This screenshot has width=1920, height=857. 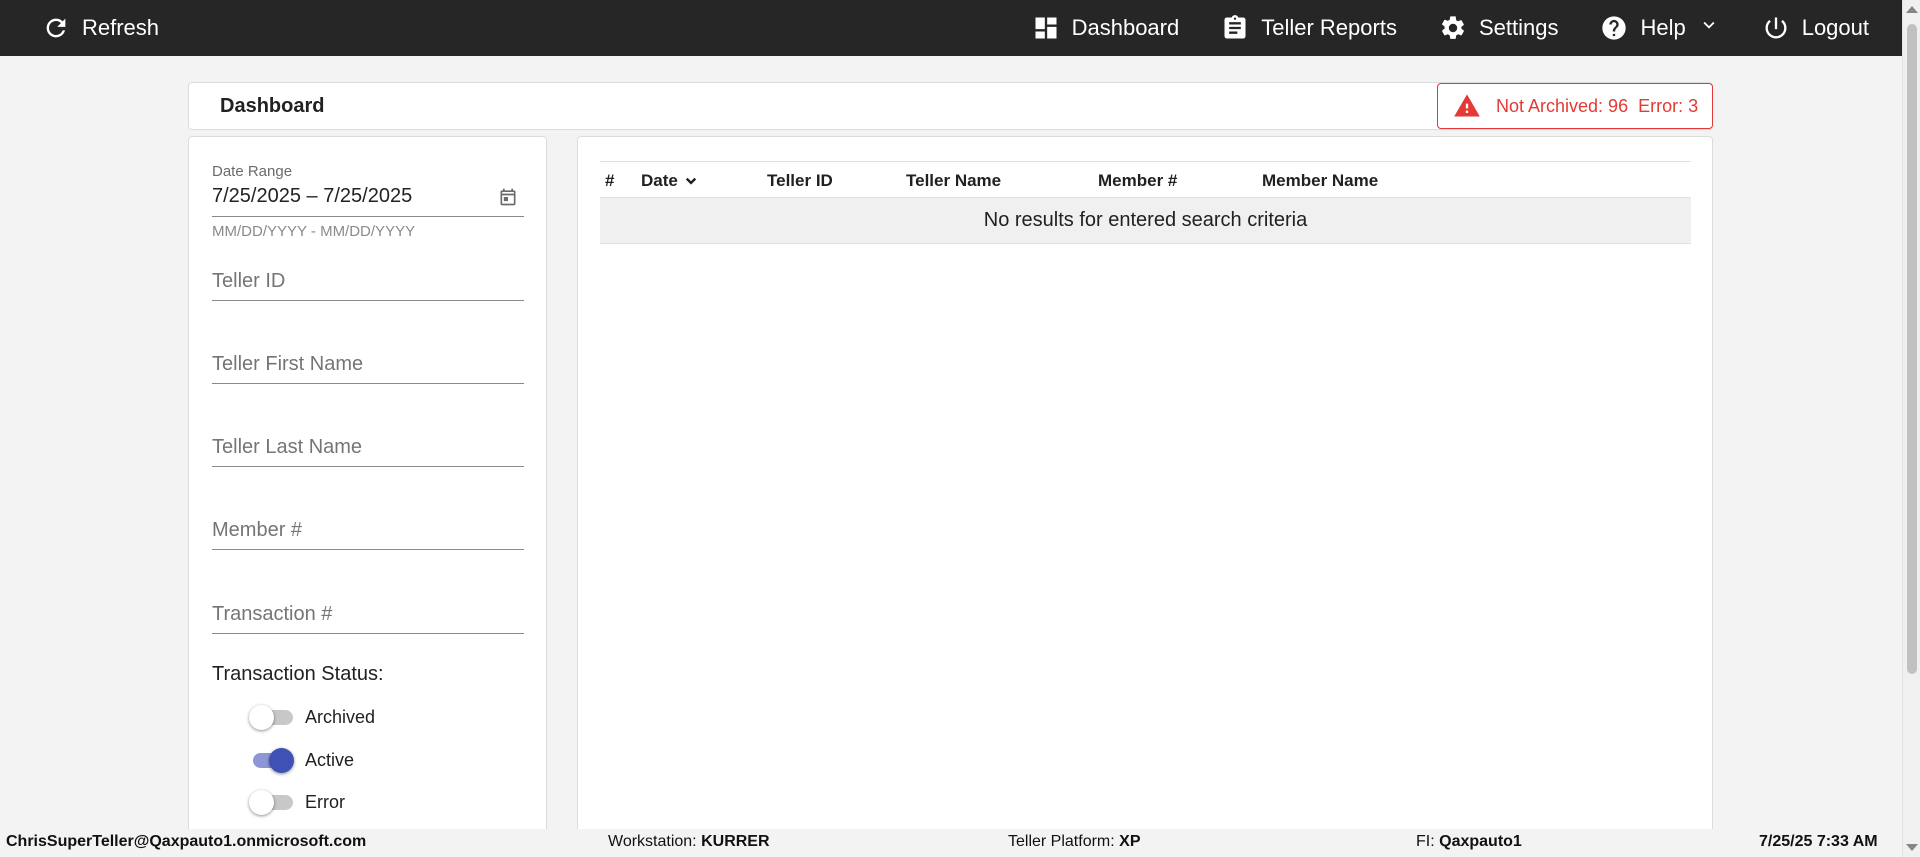 I want to click on dashboard-icon, so click(x=1046, y=28).